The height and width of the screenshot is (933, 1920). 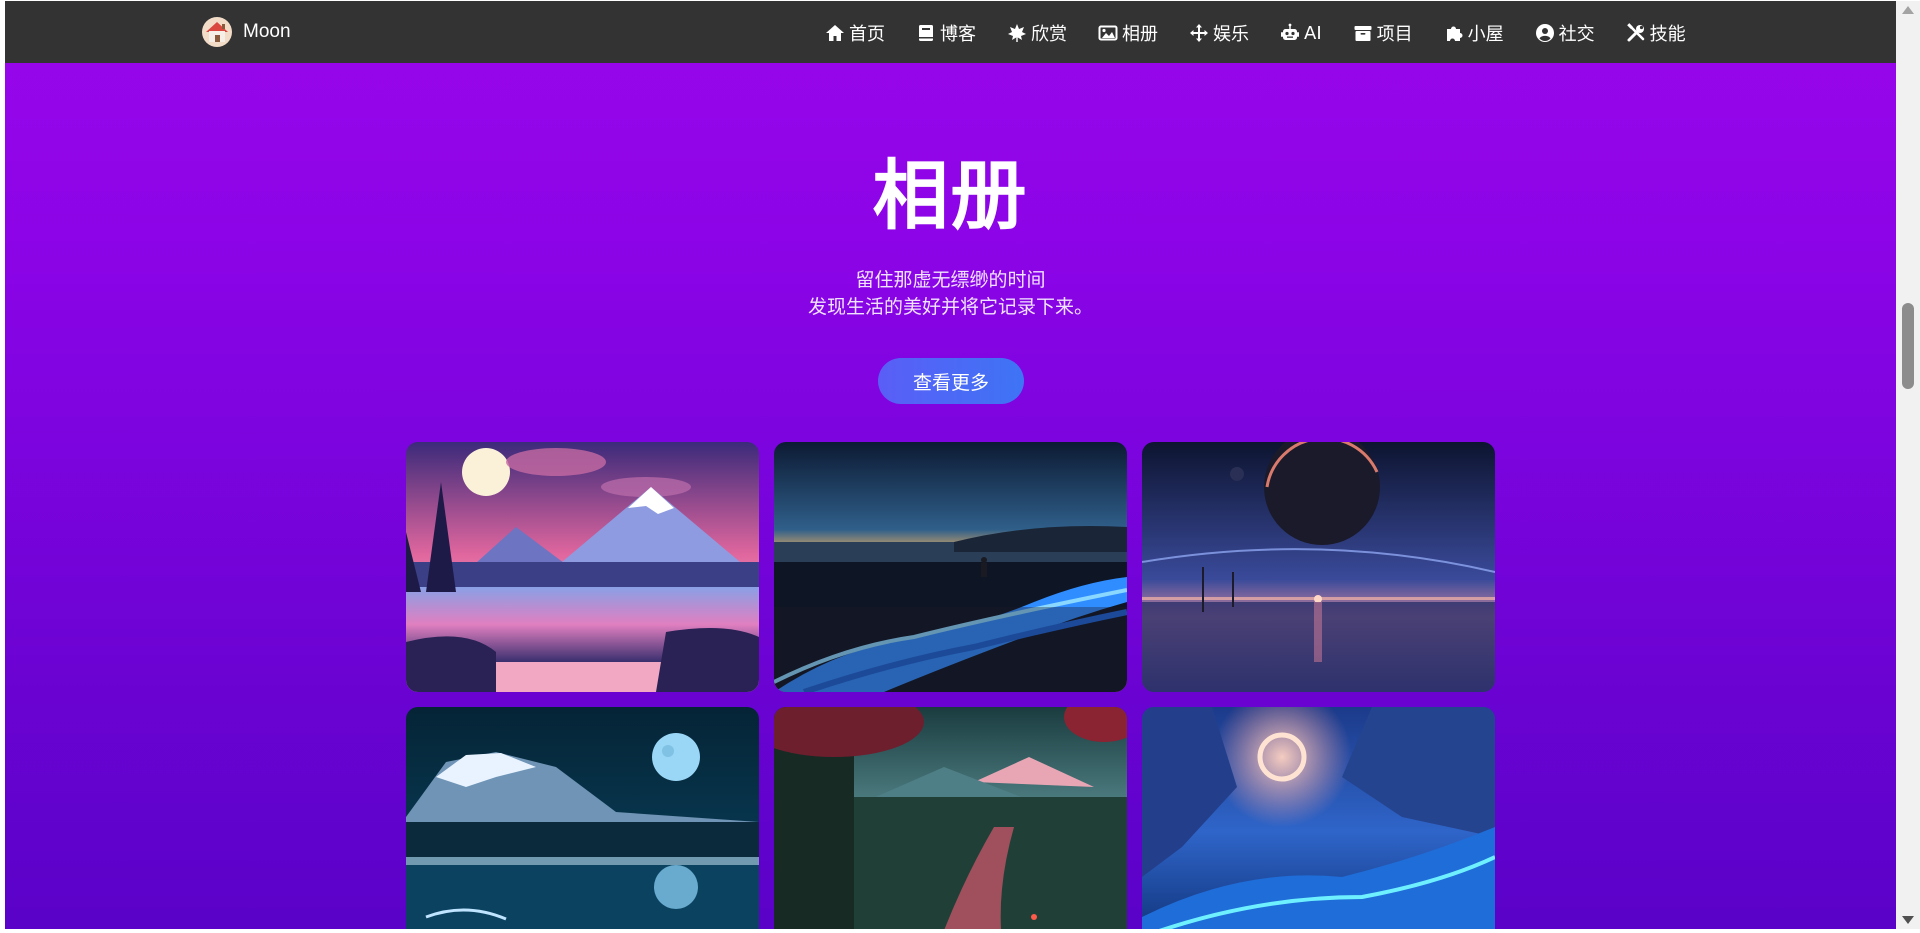 I want to click on gallery-photo-glowing-shore-girl, so click(x=950, y=567).